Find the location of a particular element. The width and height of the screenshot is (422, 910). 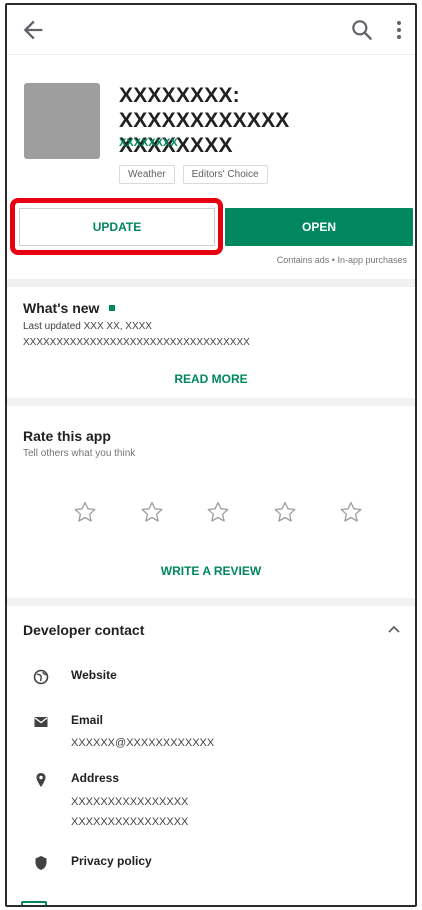

email-value: XXXXXX@XXXXXXXXXXXX is located at coordinates (143, 743).